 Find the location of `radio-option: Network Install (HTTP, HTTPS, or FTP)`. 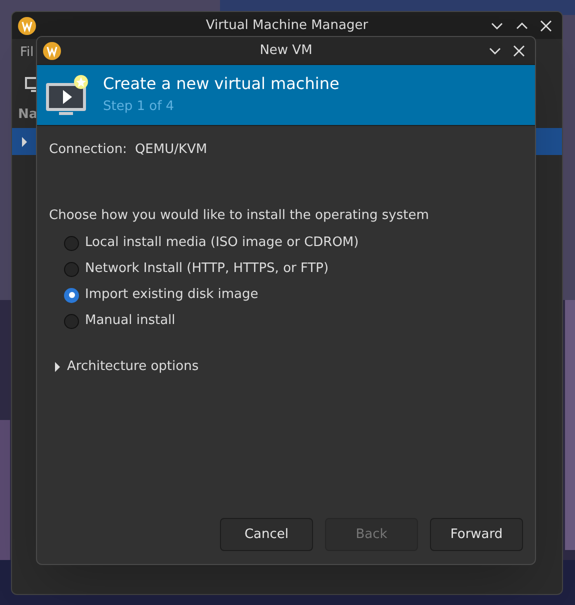

radio-option: Network Install (HTTP, HTTPS, or FTP) is located at coordinates (293, 269).